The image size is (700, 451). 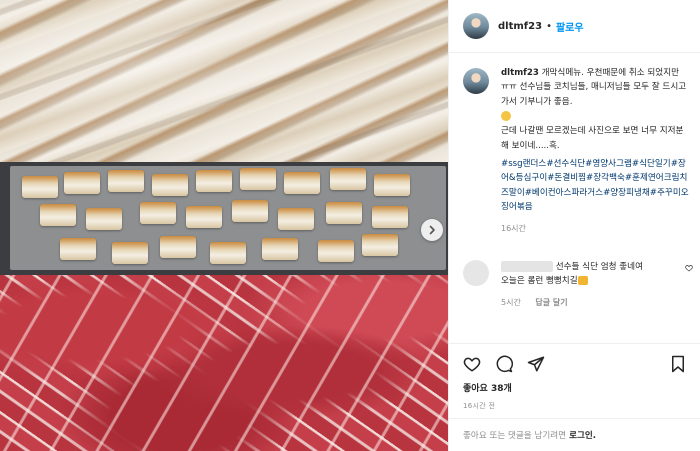 I want to click on comment-time: 5시간, so click(x=511, y=302).